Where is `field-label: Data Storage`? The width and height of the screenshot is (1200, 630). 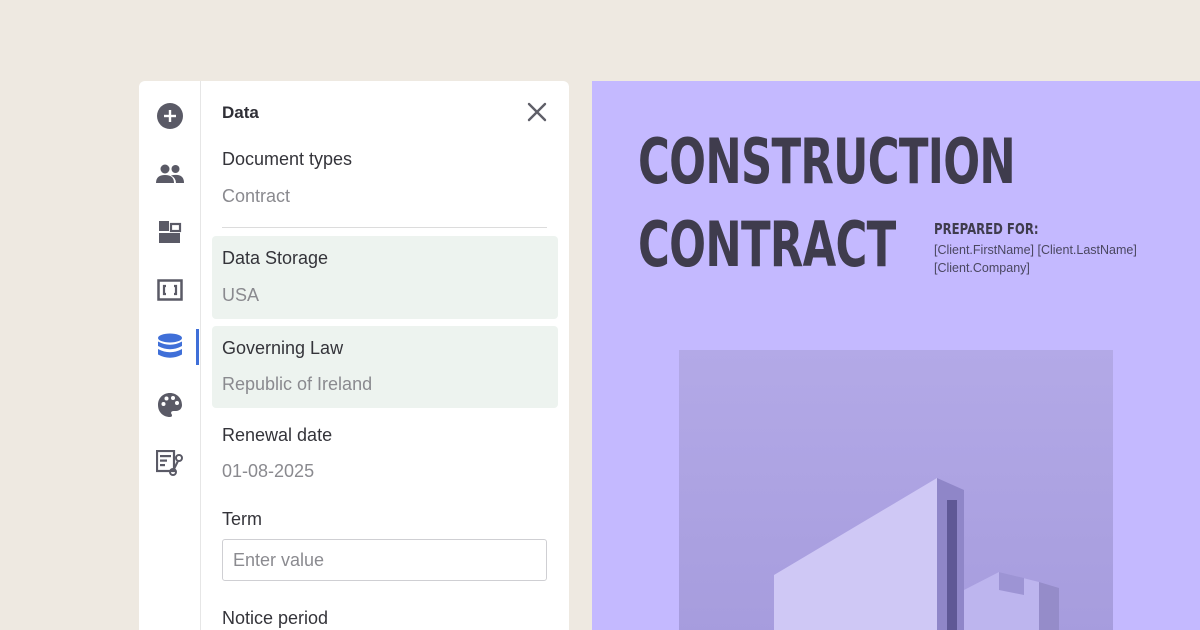 field-label: Data Storage is located at coordinates (275, 258).